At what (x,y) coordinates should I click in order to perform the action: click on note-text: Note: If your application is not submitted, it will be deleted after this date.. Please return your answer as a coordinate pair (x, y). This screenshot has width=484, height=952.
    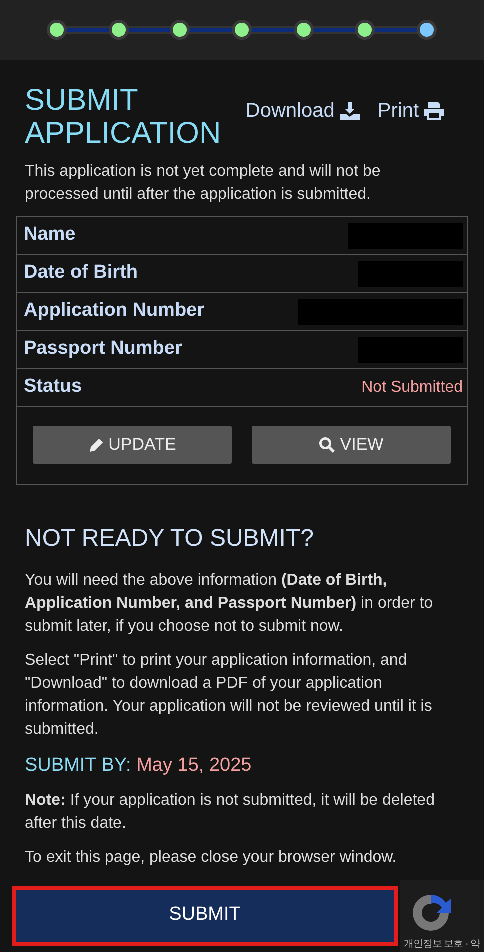
    Looking at the image, I should click on (230, 812).